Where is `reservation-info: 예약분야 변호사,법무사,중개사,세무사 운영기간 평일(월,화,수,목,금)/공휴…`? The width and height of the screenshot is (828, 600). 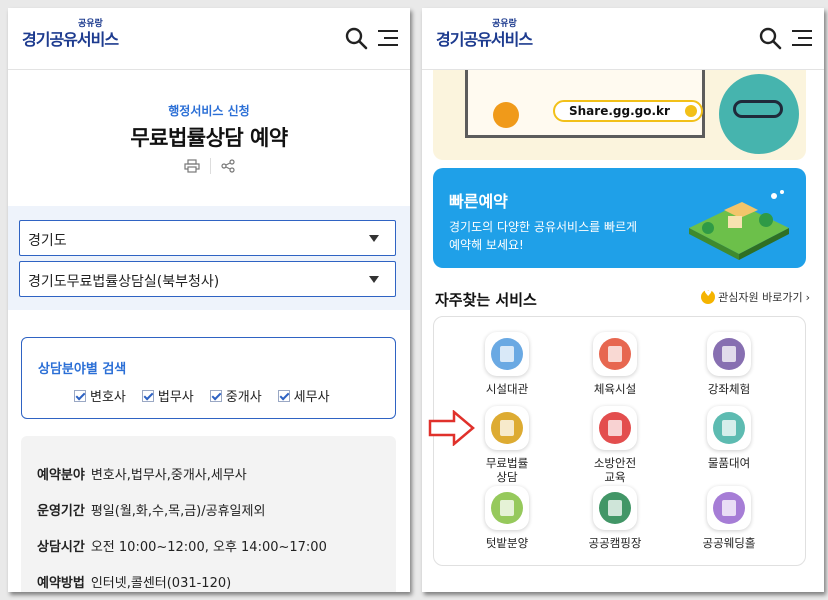
reservation-info: 예약분야 변호사,법무사,중개사,세무사 운영기간 평일(월,화,수,목,금)/공휴… is located at coordinates (208, 514).